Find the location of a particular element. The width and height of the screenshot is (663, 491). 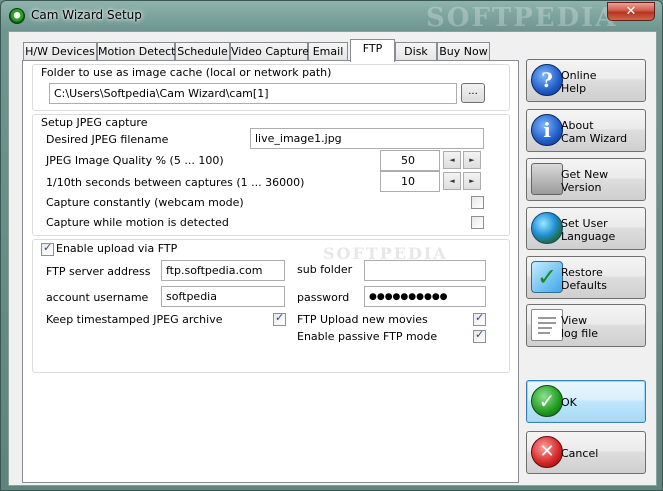

help-icon: ? is located at coordinates (547, 80).